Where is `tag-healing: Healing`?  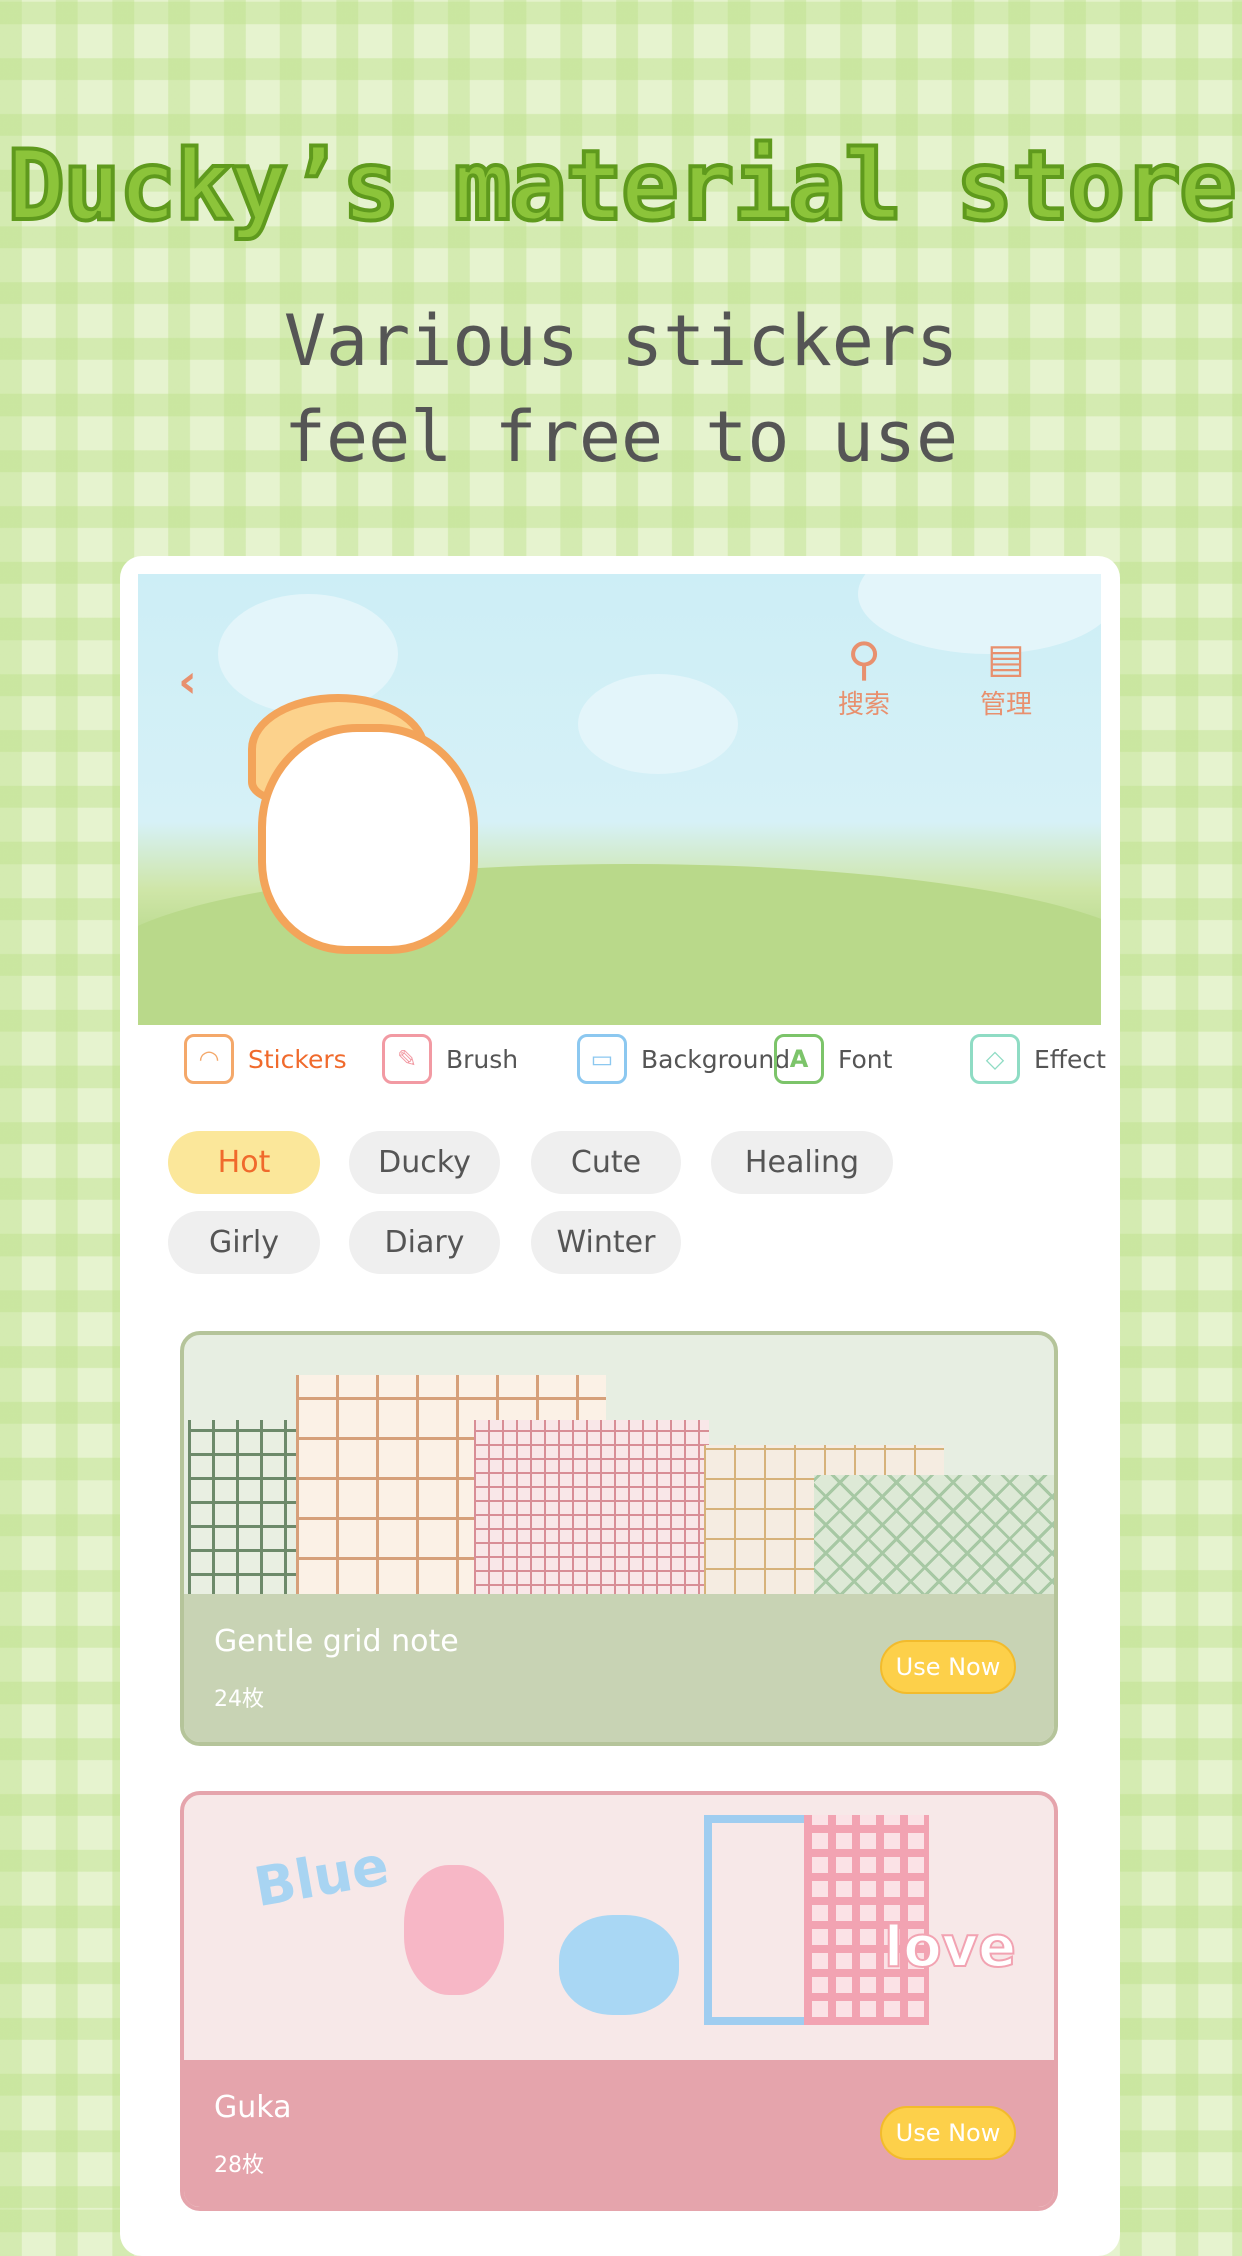
tag-healing: Healing is located at coordinates (802, 1162).